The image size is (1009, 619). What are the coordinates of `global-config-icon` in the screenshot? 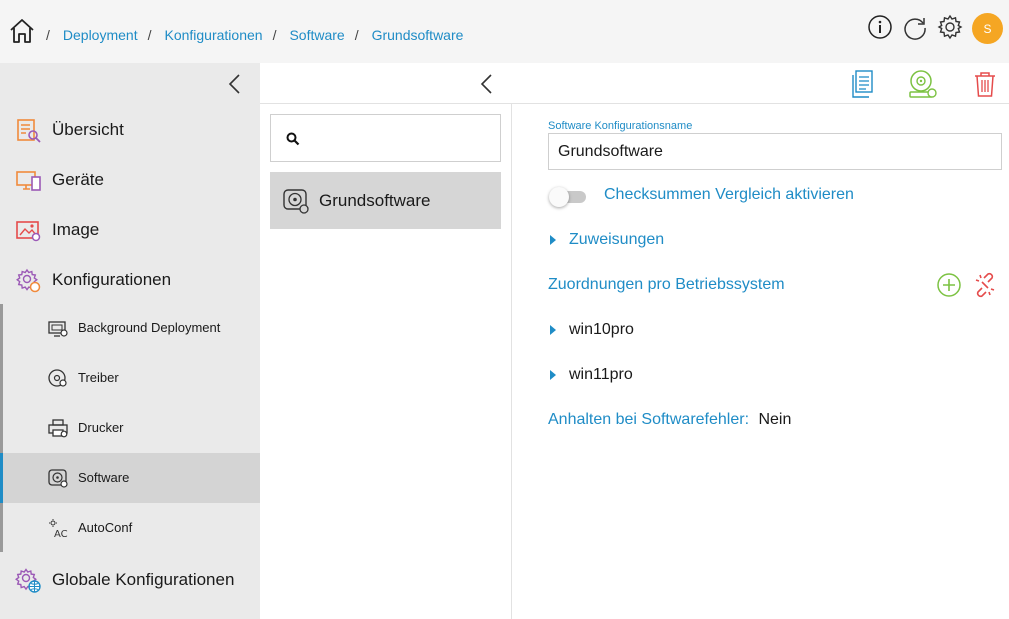 It's located at (28, 580).